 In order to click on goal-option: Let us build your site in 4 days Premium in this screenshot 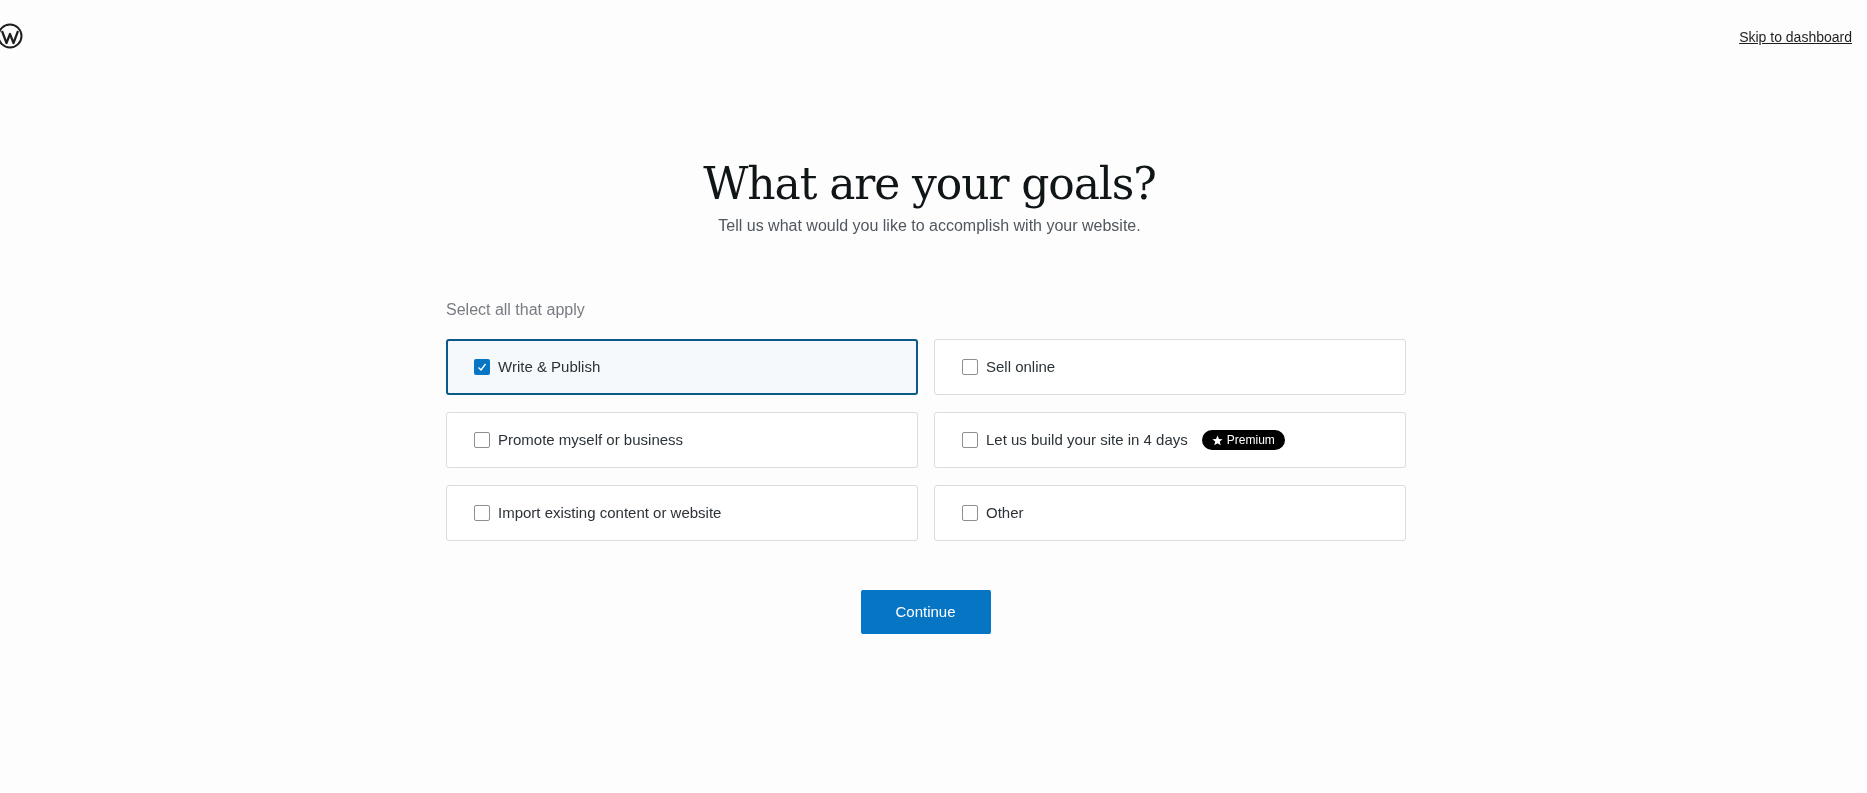, I will do `click(1170, 440)`.